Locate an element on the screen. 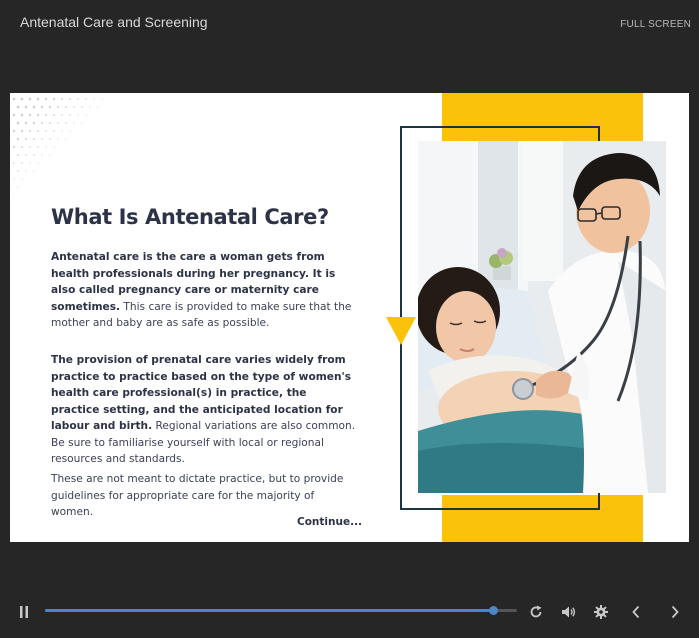 The height and width of the screenshot is (638, 699). replay-button is located at coordinates (536, 612).